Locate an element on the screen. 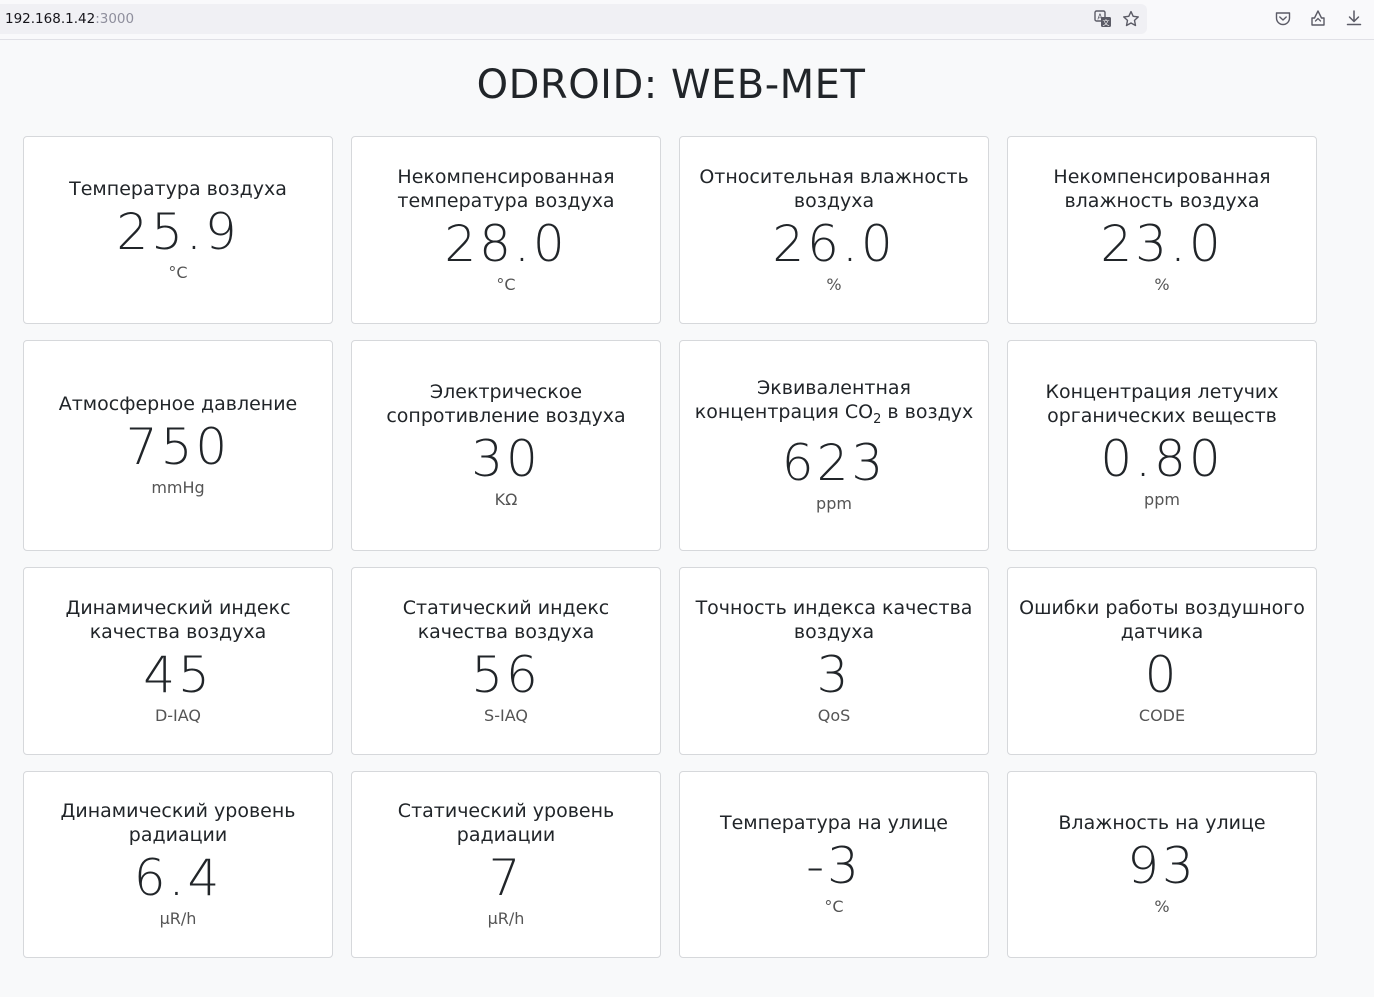 The height and width of the screenshot is (997, 1374). sensor-card-unit: mmHg is located at coordinates (178, 487).